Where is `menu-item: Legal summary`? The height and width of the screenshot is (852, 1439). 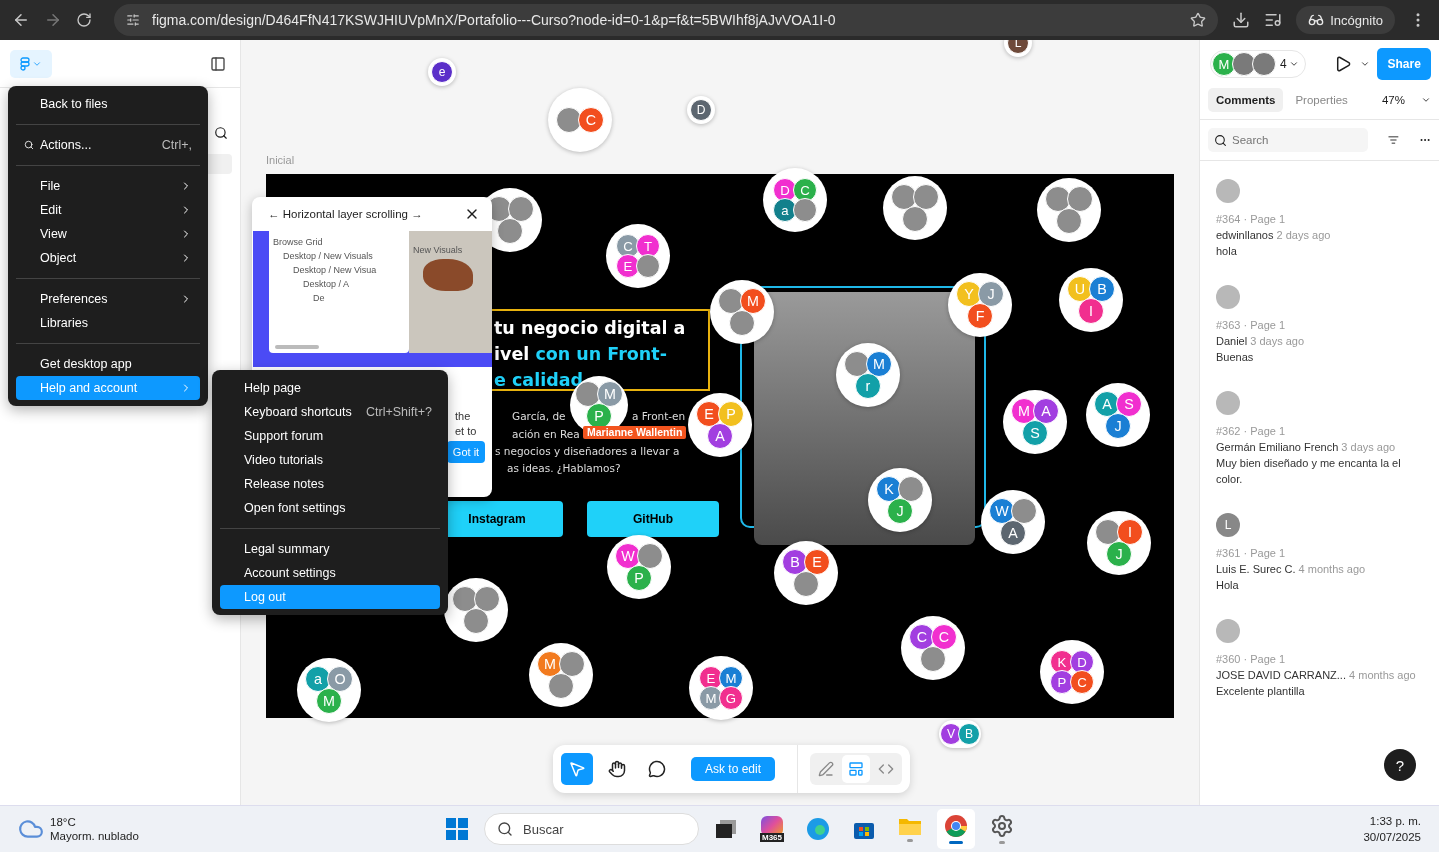 menu-item: Legal summary is located at coordinates (330, 549).